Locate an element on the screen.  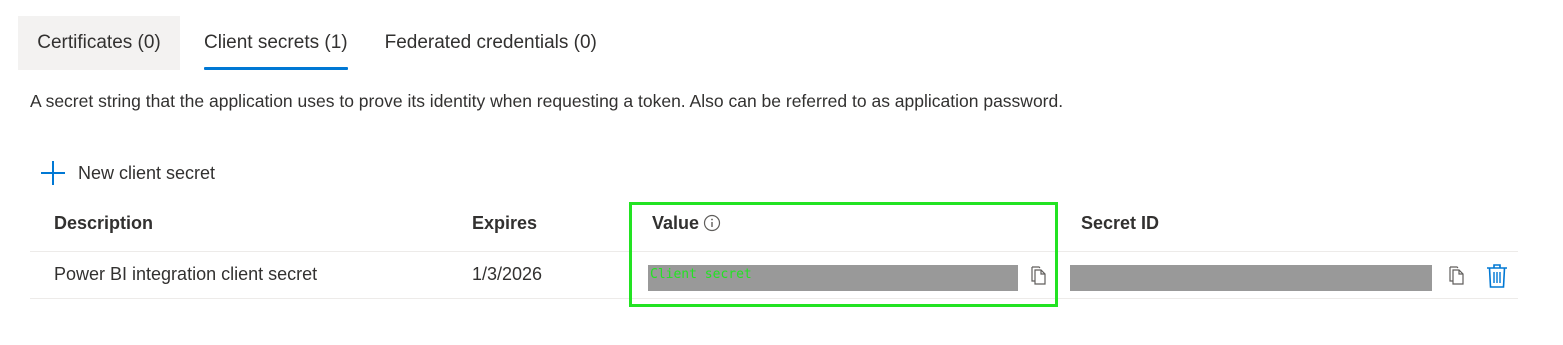
secret-id-redacted is located at coordinates (1251, 278).